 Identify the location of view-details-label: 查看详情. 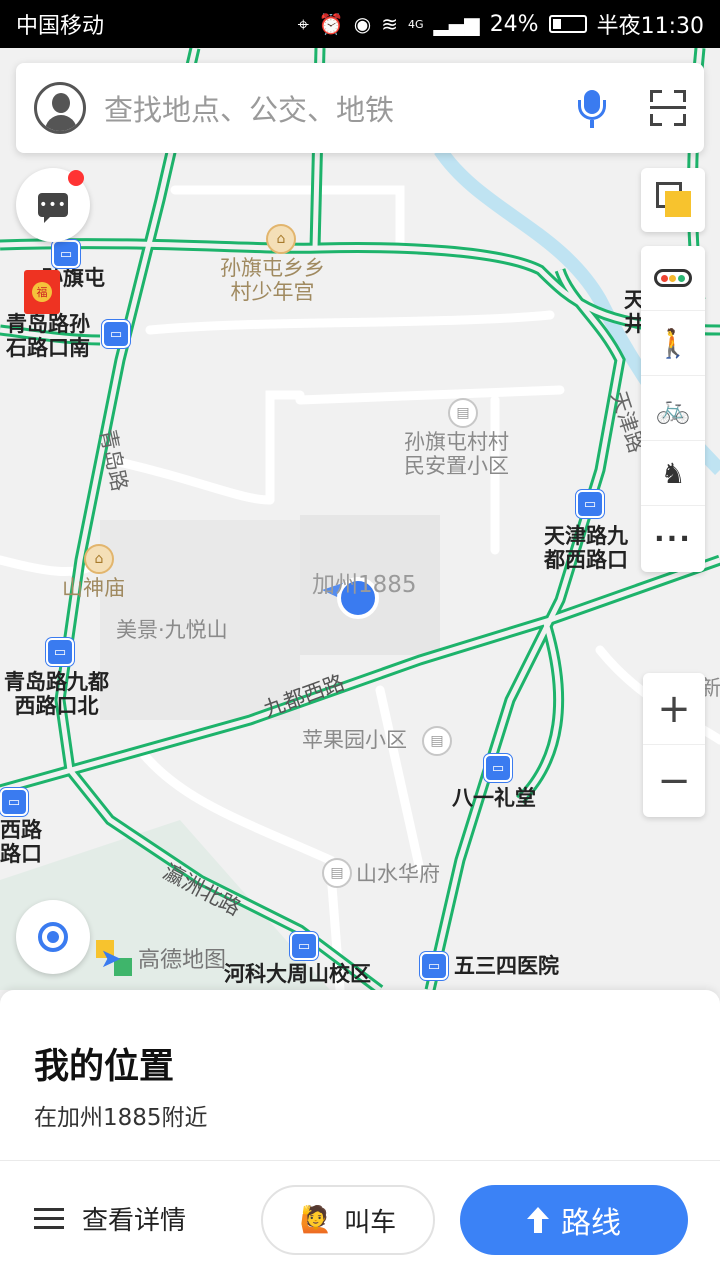
(134, 1221).